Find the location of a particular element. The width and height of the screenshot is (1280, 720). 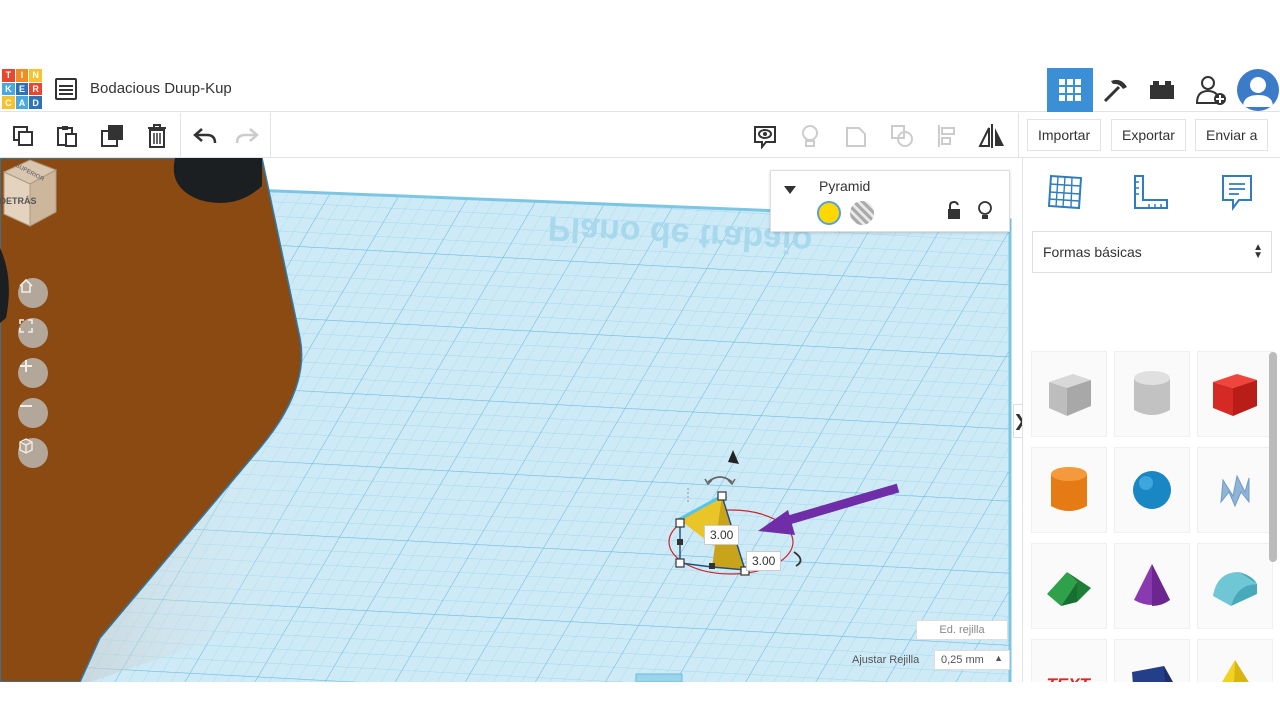

viewcube-front-label: DETRÁS is located at coordinates (18, 201).